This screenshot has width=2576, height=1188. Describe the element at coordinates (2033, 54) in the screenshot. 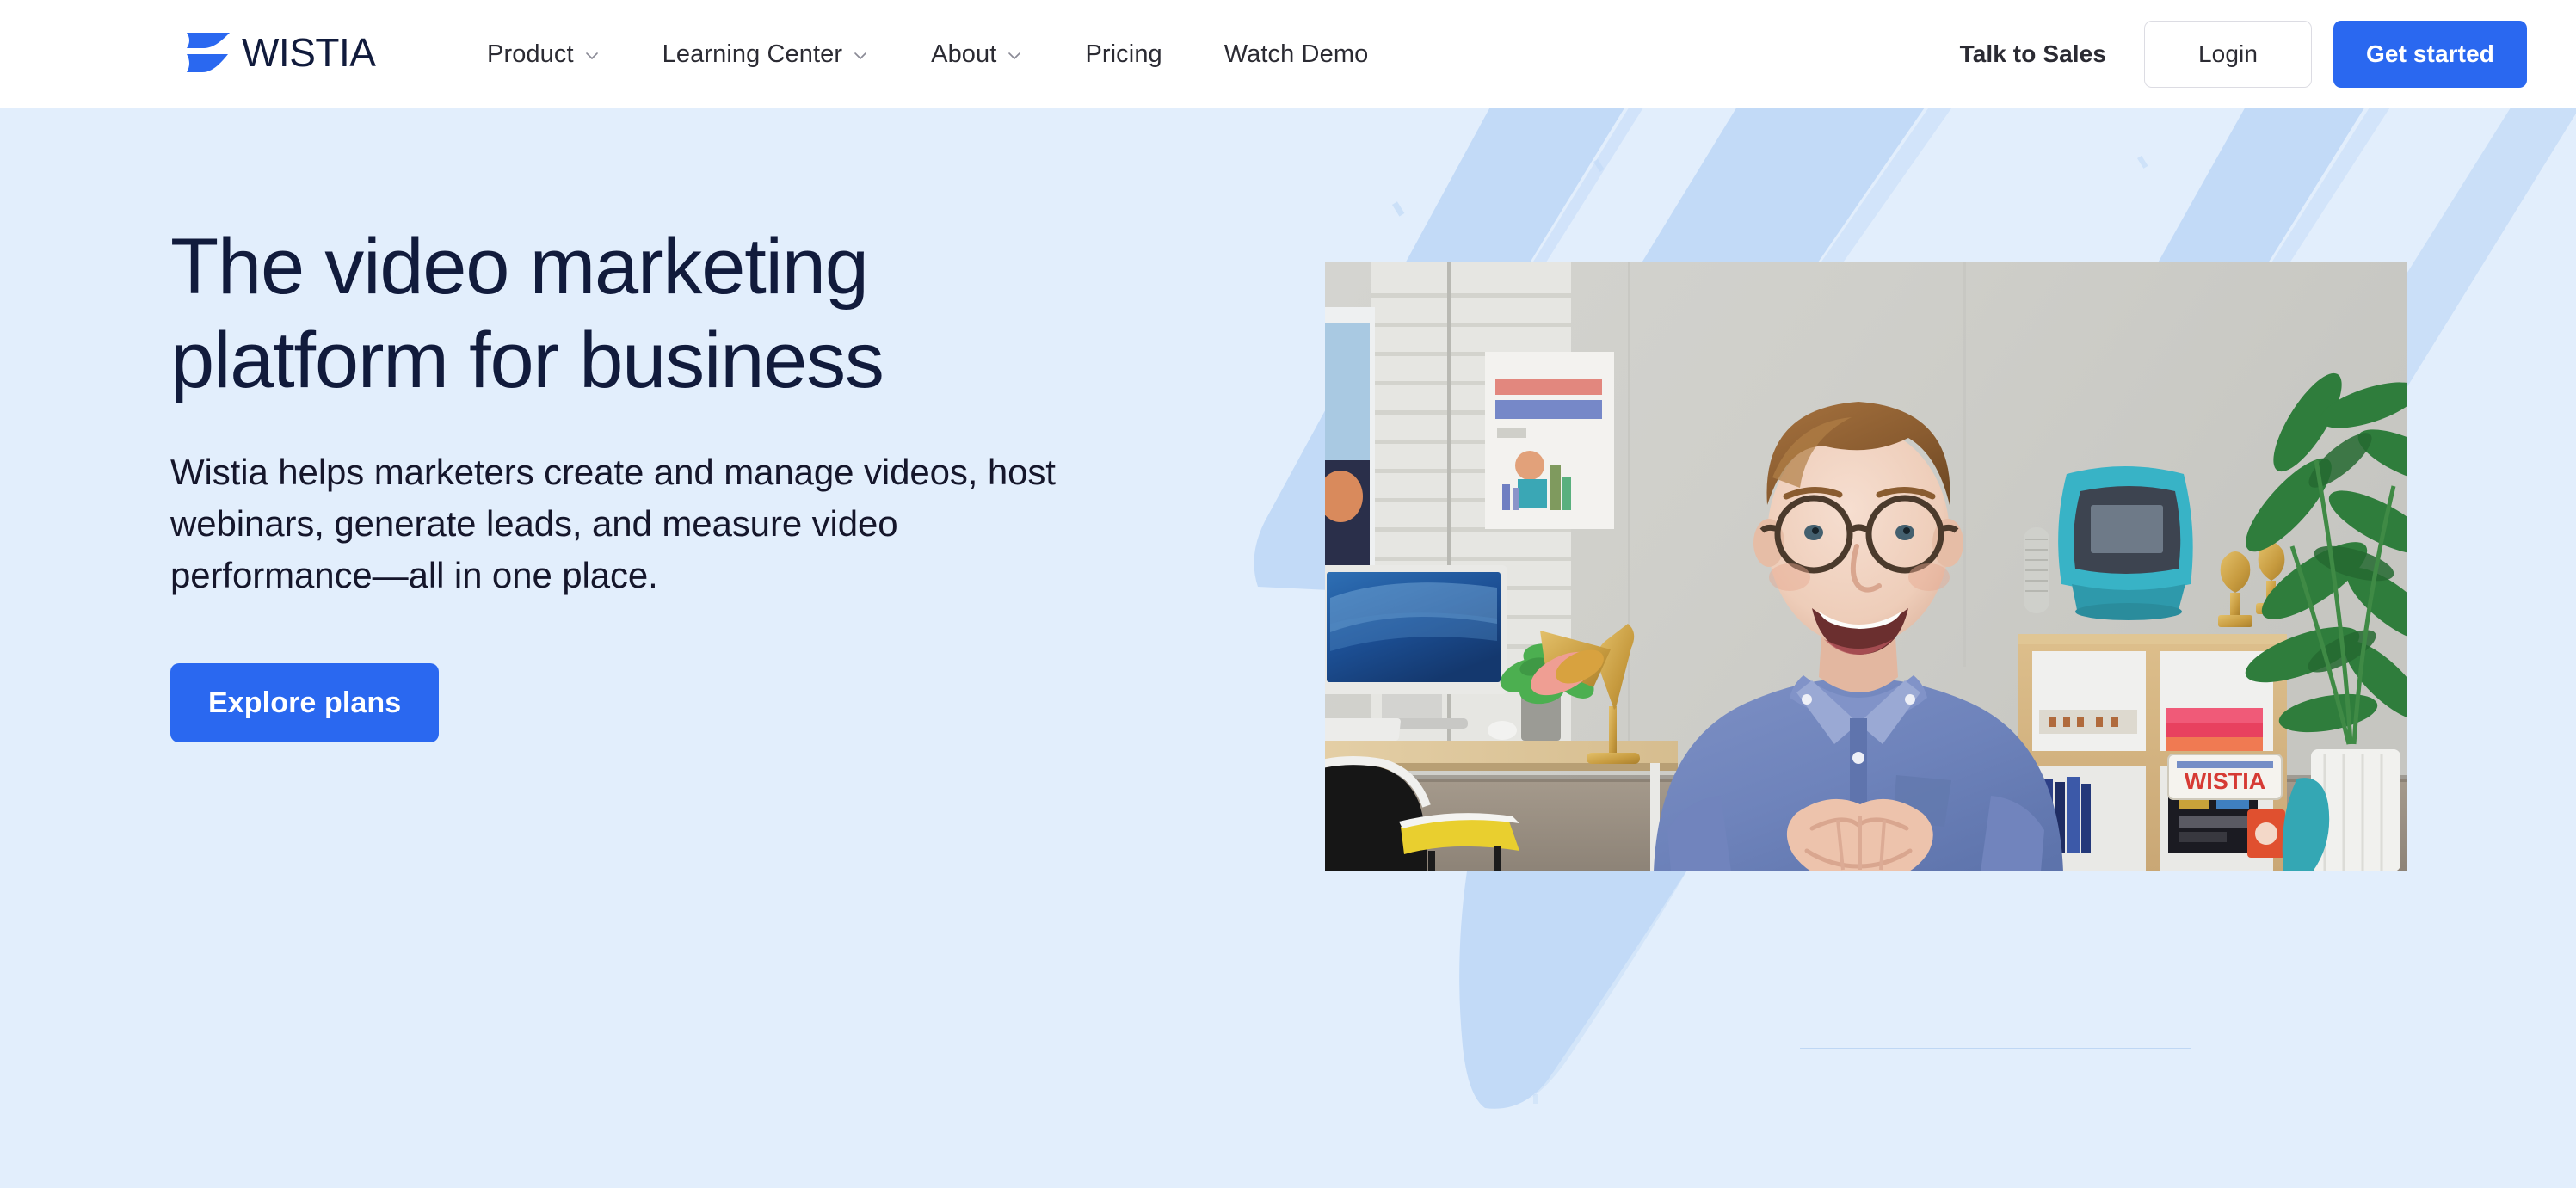

I see `talk-to-sales-link: Talk to Sales` at that location.